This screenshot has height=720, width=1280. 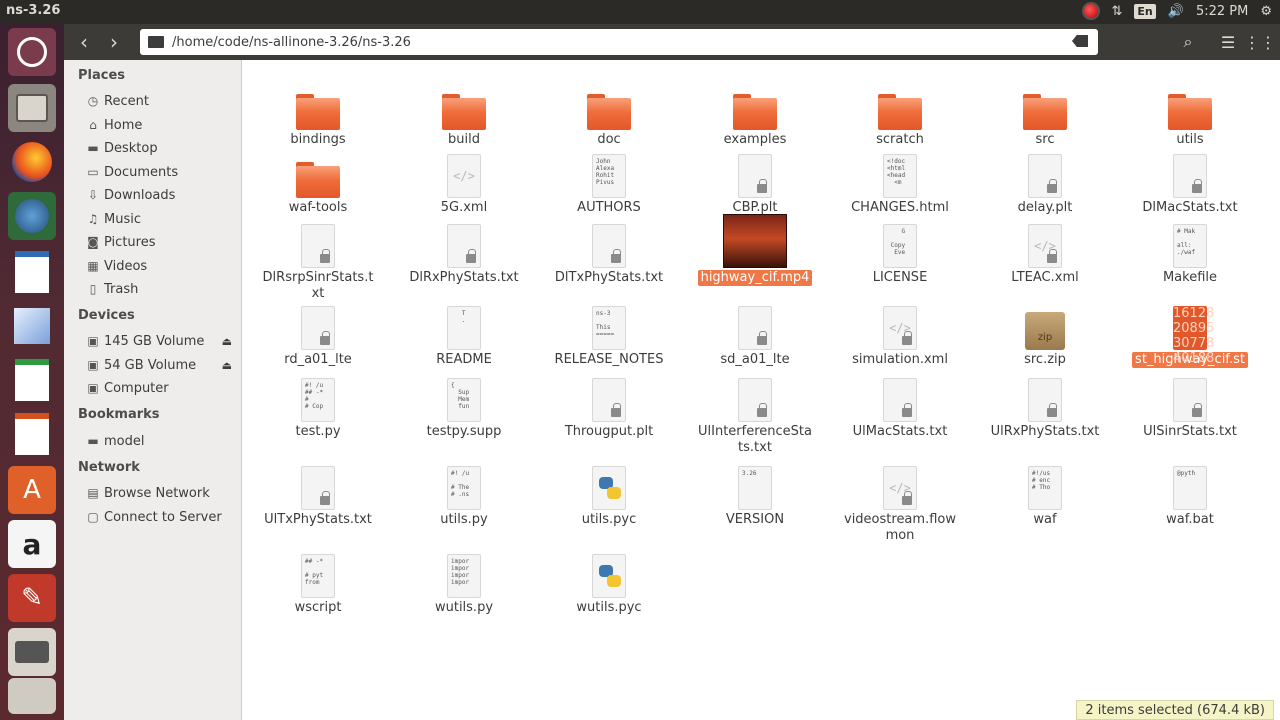 What do you see at coordinates (464, 576) in the screenshot?
I see `text-file-icon: impor impor impor impor` at bounding box center [464, 576].